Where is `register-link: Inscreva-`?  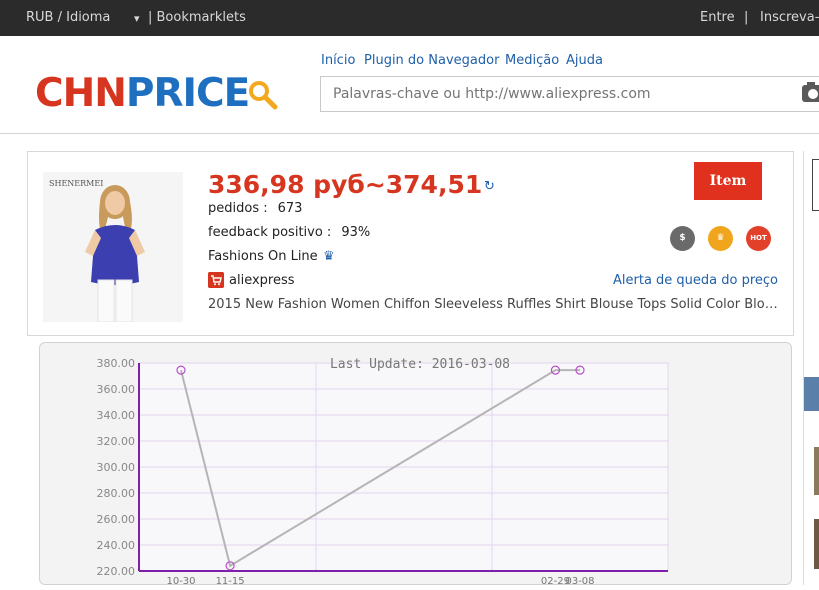 register-link: Inscreva- is located at coordinates (789, 17).